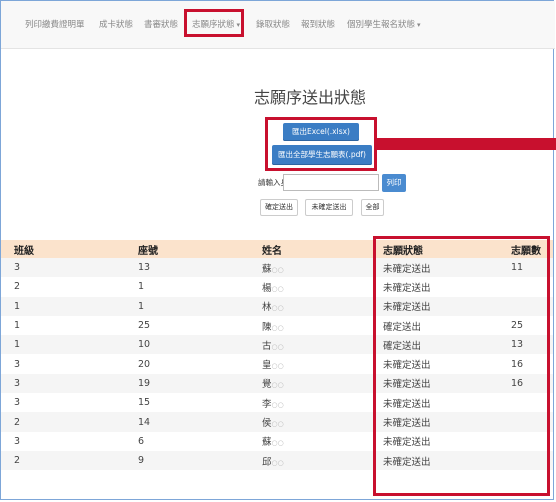  What do you see at coordinates (309, 344) in the screenshot?
I see `cell-name: 古○○` at bounding box center [309, 344].